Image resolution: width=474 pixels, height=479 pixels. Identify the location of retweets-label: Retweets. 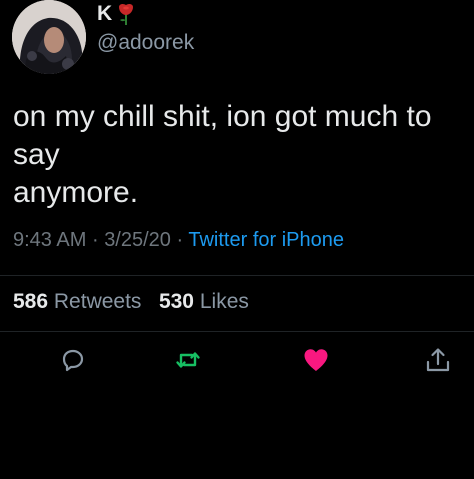
(97, 301).